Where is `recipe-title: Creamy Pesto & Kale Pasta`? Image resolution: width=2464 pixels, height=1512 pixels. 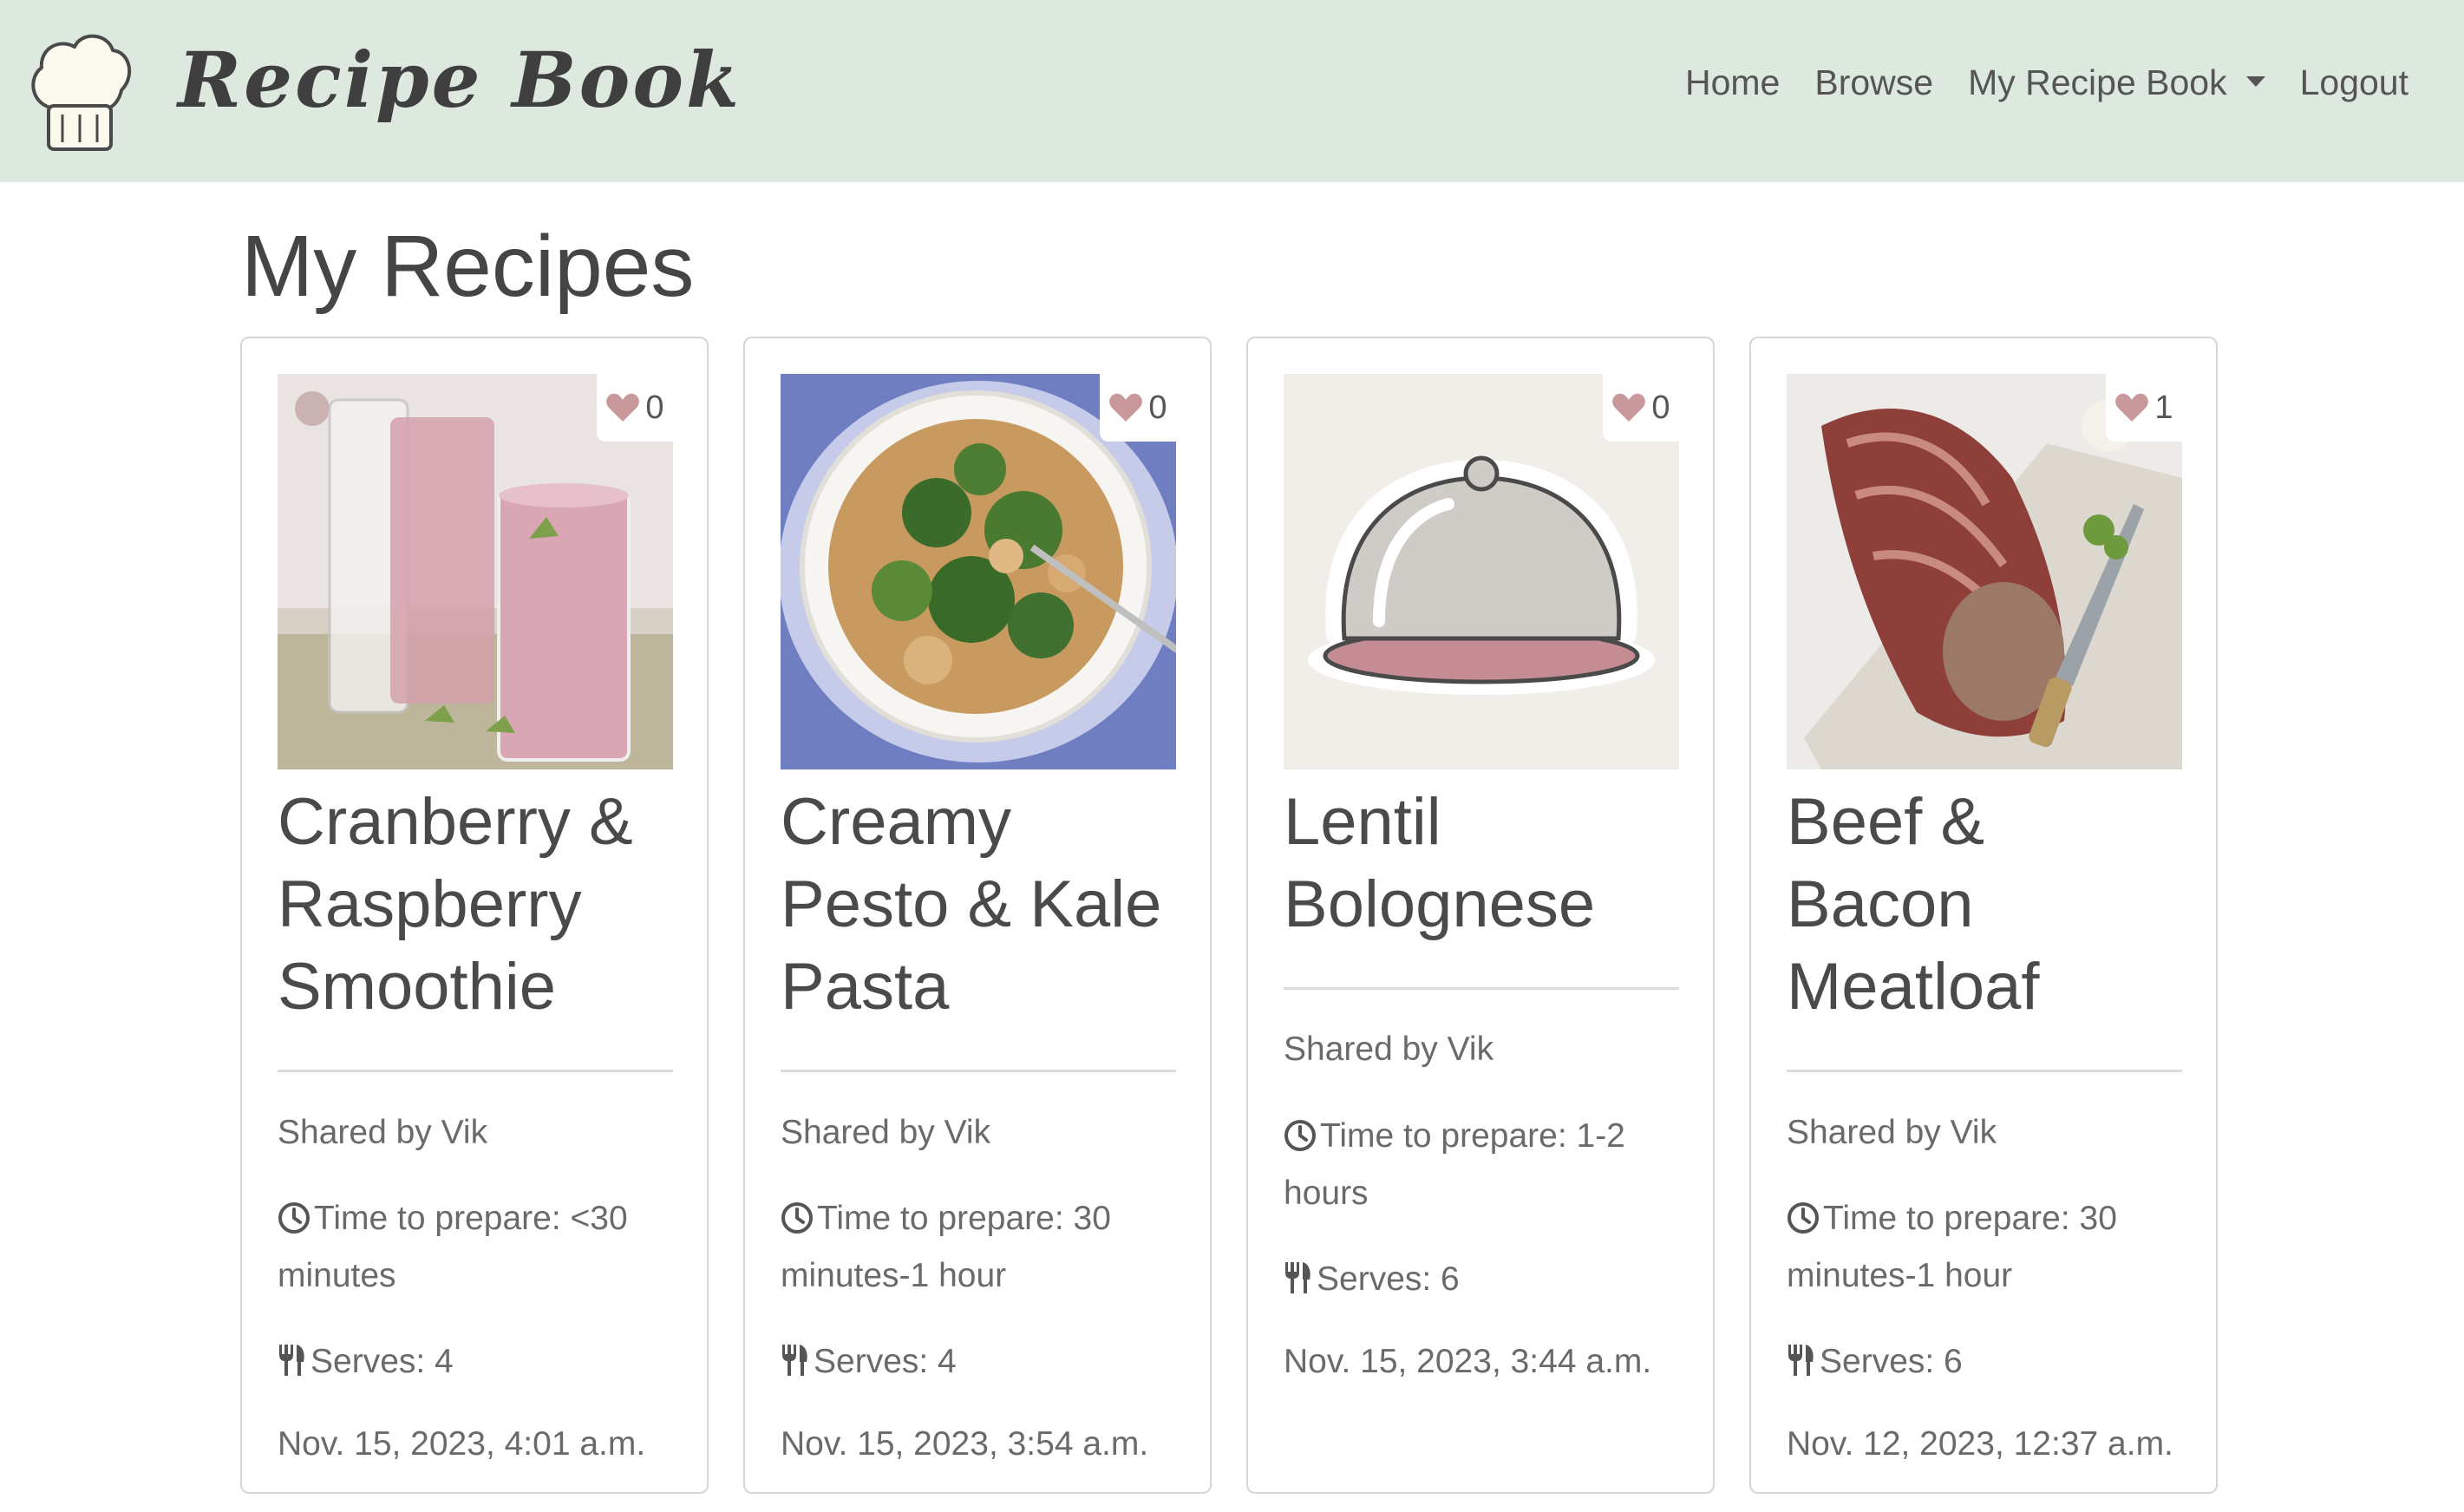
recipe-title: Creamy Pesto & Kale Pasta is located at coordinates (980, 904).